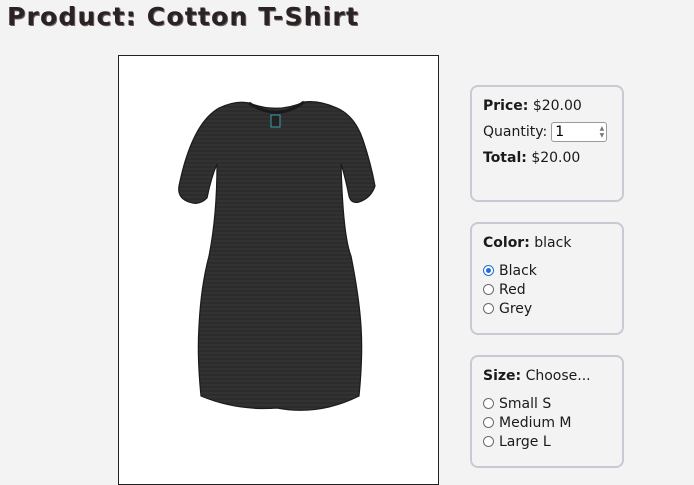  Describe the element at coordinates (557, 106) in the screenshot. I see `price-value: $20.00` at that location.